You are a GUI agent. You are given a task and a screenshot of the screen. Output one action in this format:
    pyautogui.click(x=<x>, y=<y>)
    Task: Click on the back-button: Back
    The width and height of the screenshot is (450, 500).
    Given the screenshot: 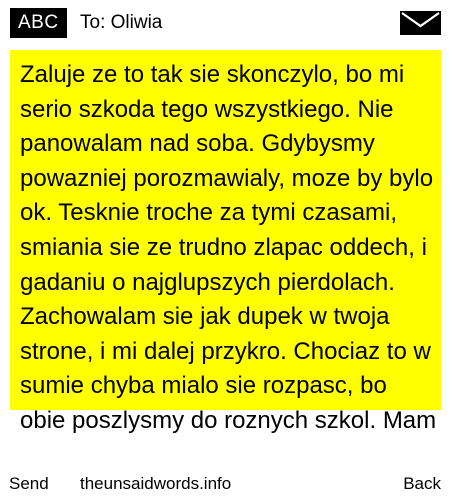 What is the action you would take?
    pyautogui.click(x=422, y=484)
    